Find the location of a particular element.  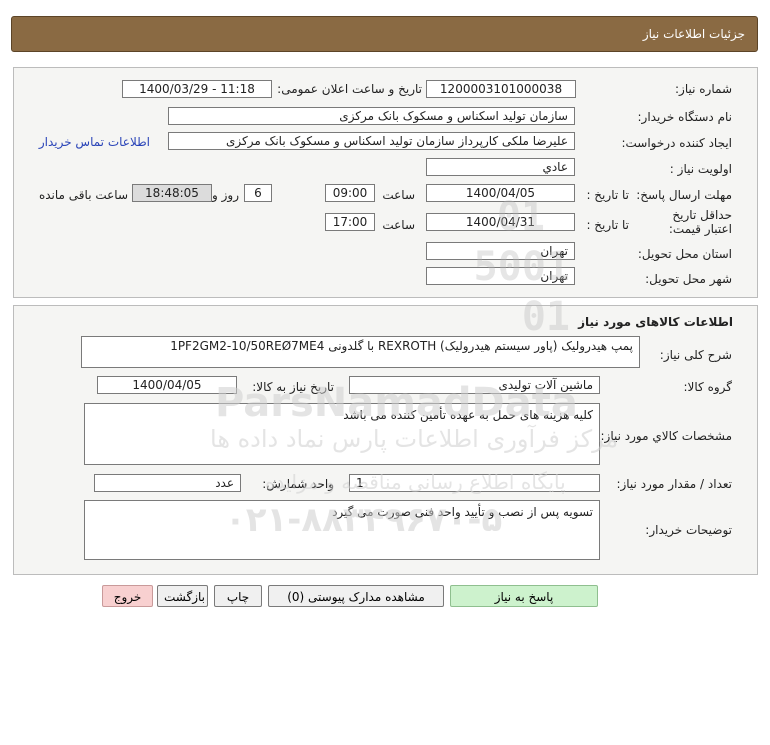

remaining-days-label: روز و is located at coordinates (225, 195).